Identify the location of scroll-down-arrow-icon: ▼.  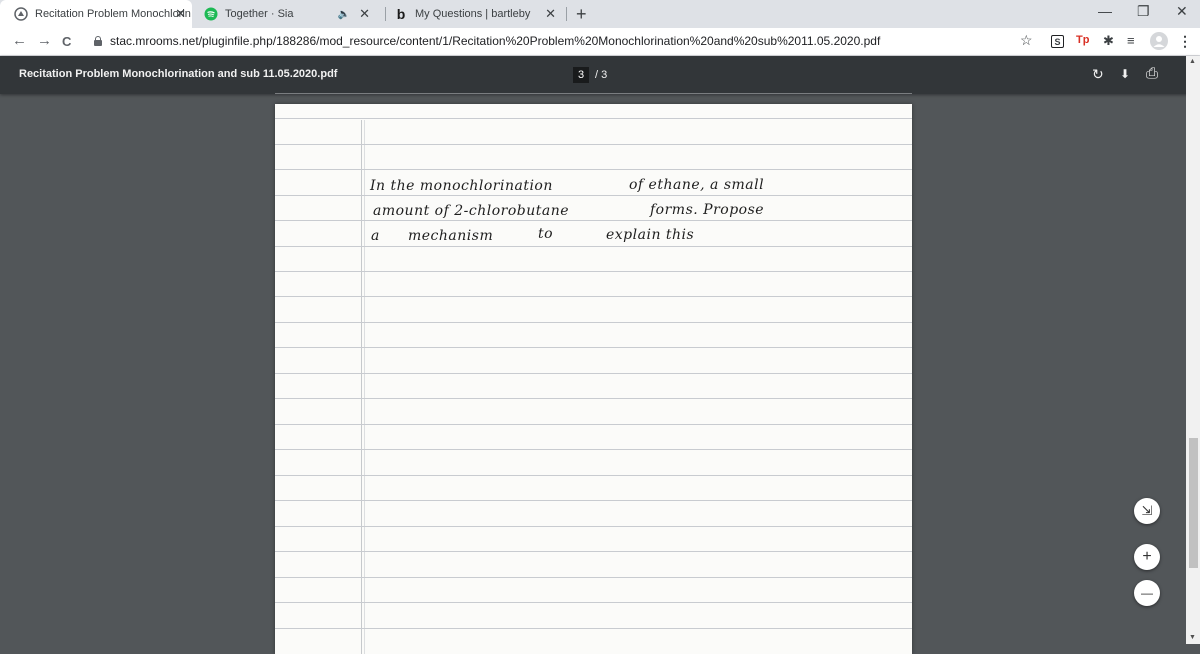
(1192, 637).